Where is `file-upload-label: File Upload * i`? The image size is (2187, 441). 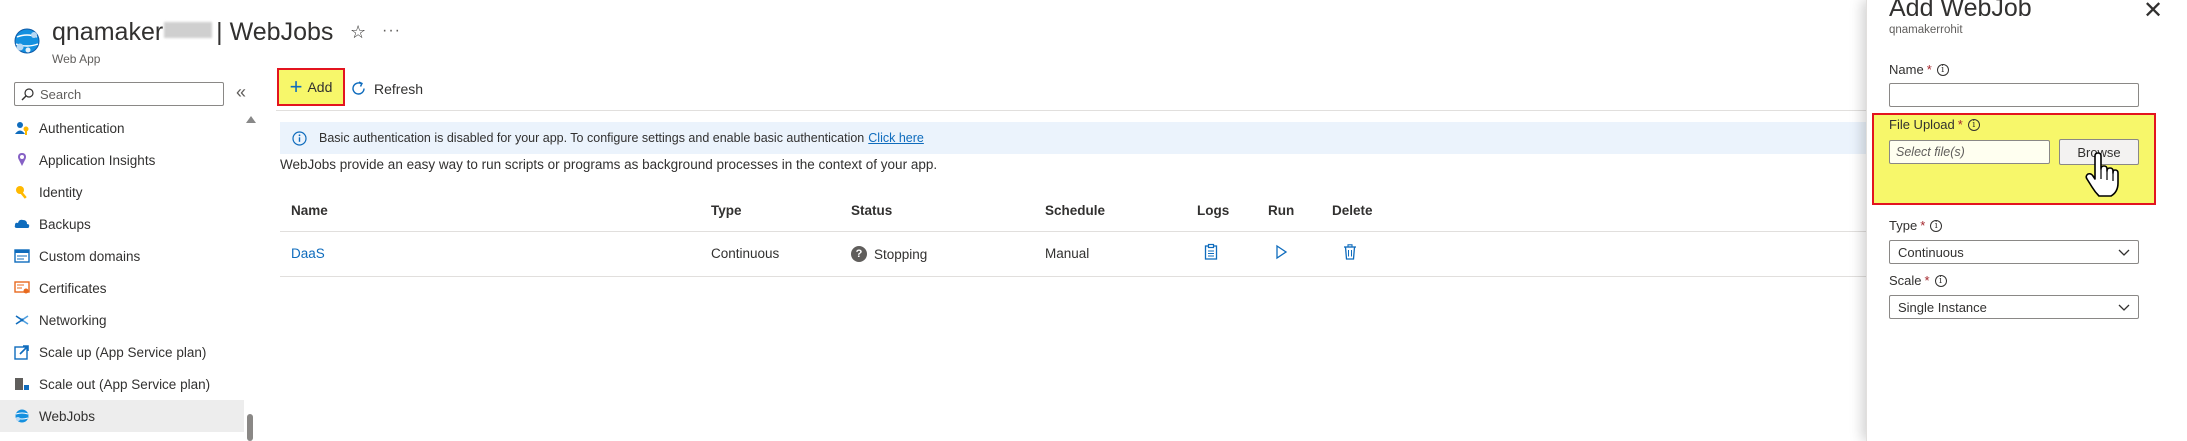 file-upload-label: File Upload * i is located at coordinates (1934, 124).